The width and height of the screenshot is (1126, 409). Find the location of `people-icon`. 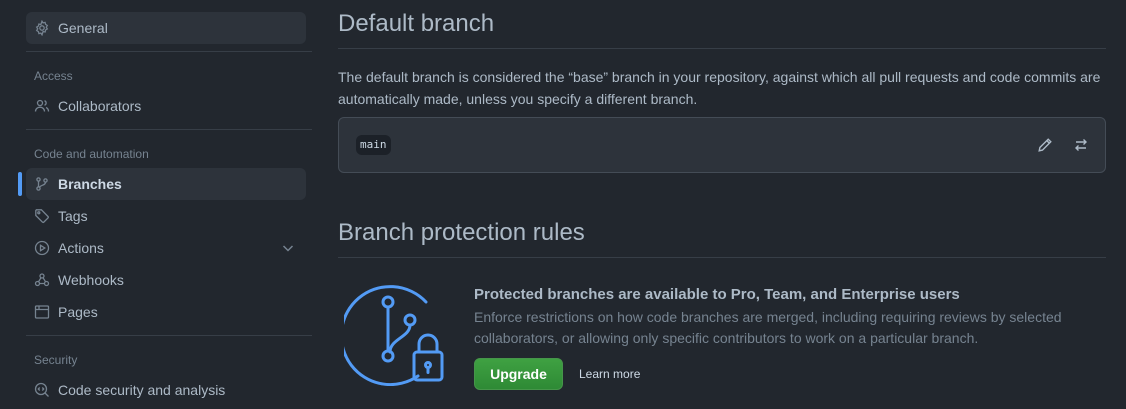

people-icon is located at coordinates (42, 106).